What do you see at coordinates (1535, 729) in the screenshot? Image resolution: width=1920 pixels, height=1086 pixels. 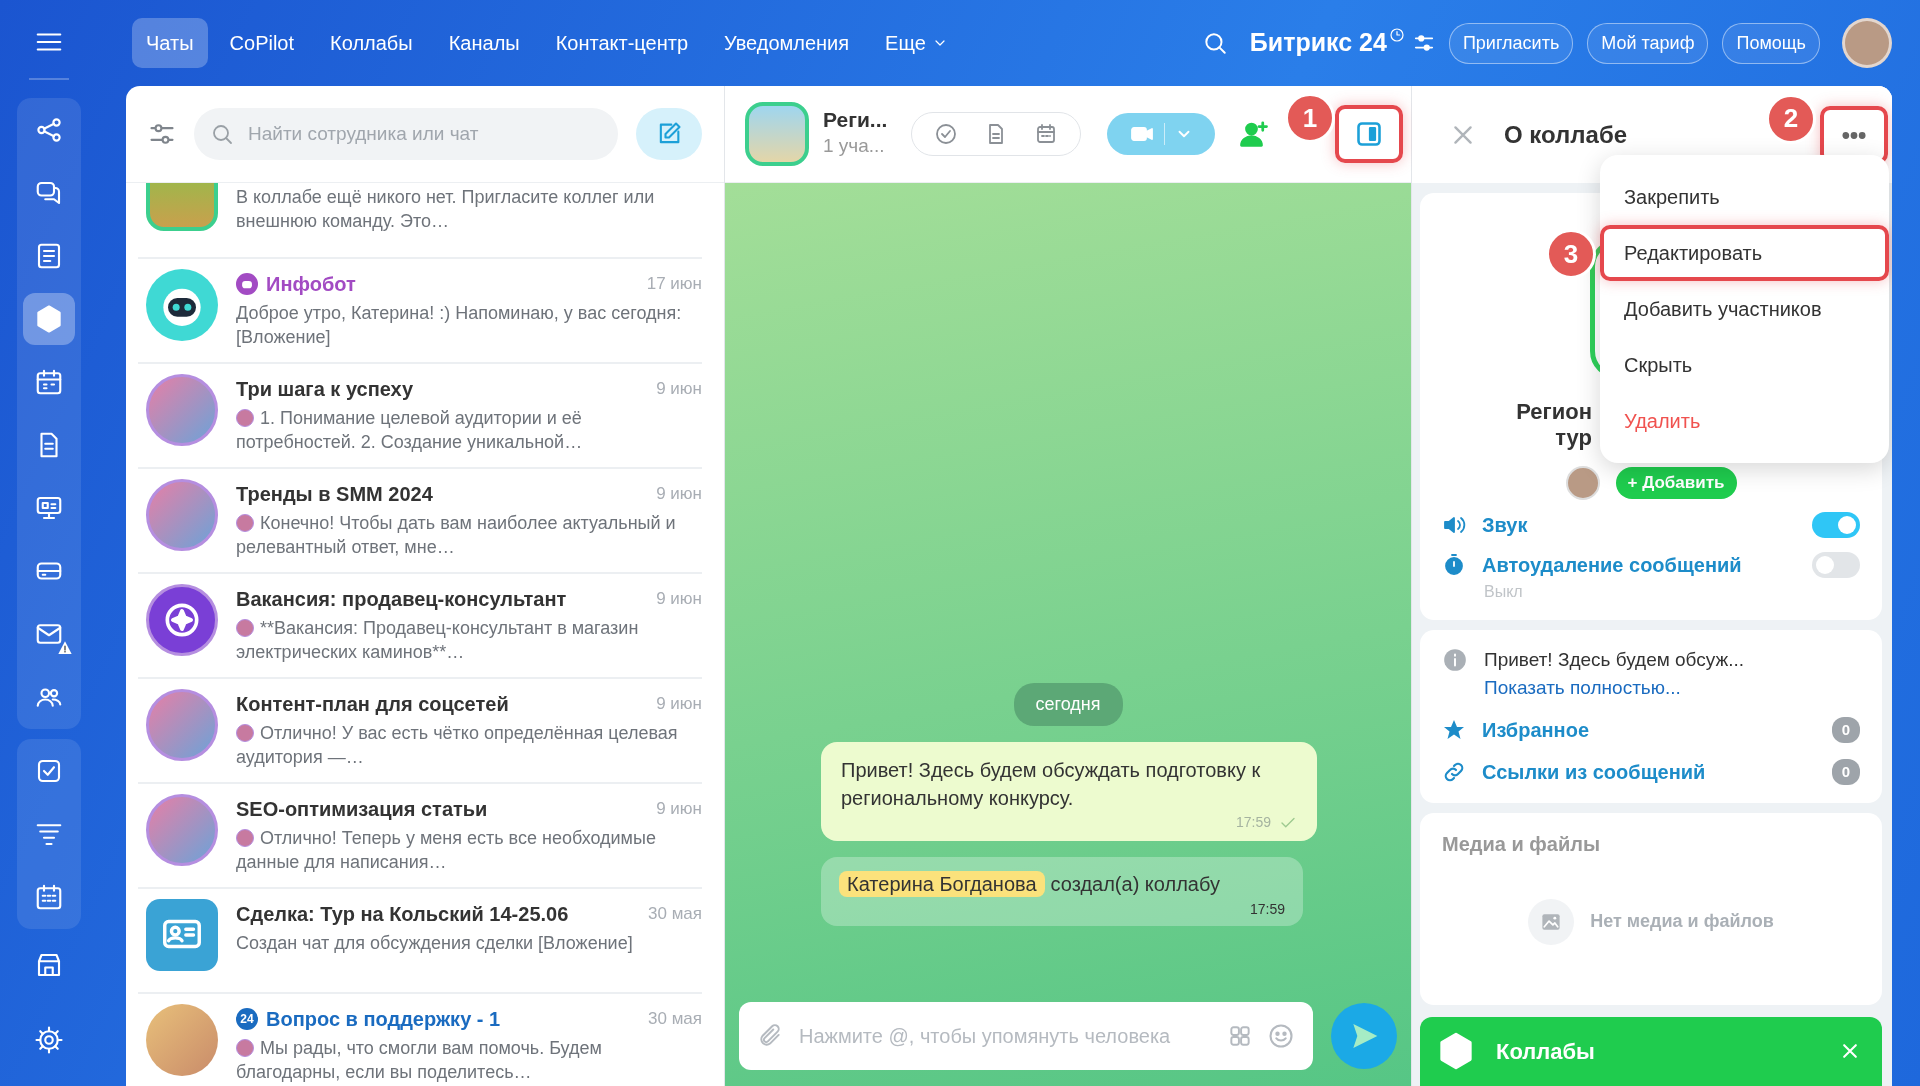 I see `section-link: Избранное` at bounding box center [1535, 729].